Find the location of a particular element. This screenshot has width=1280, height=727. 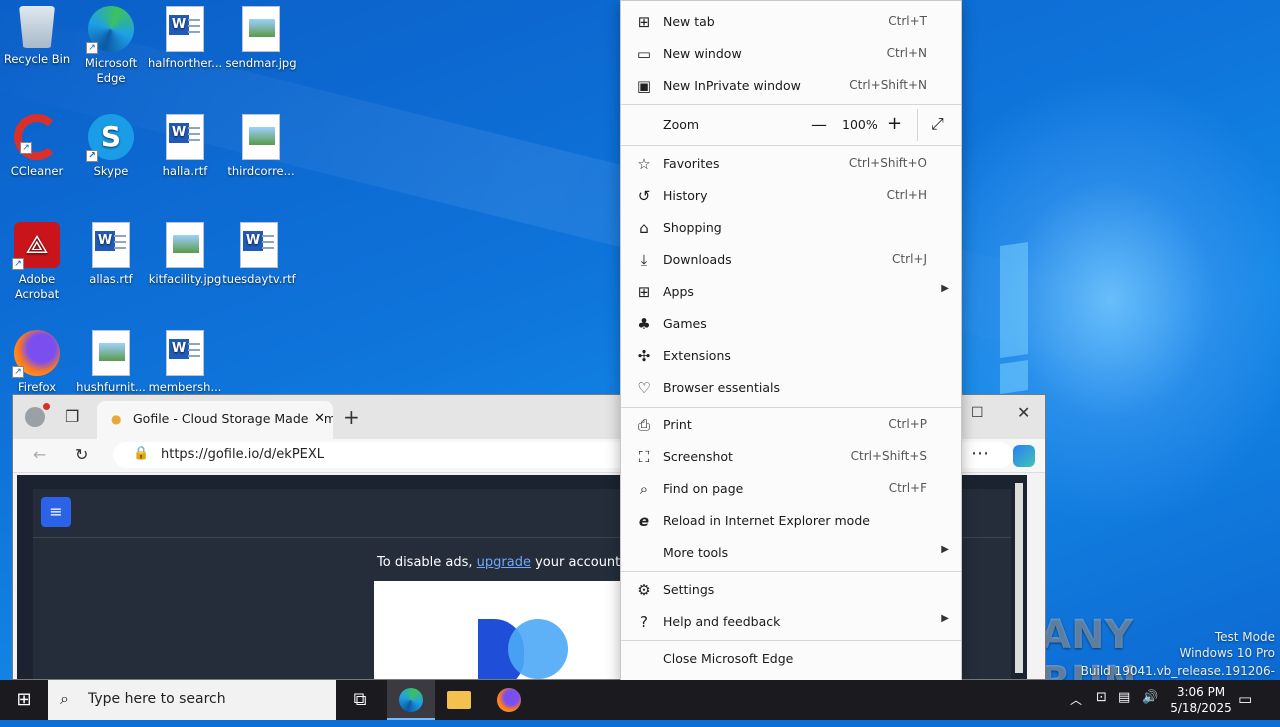

menu-label: Apps is located at coordinates (678, 291).